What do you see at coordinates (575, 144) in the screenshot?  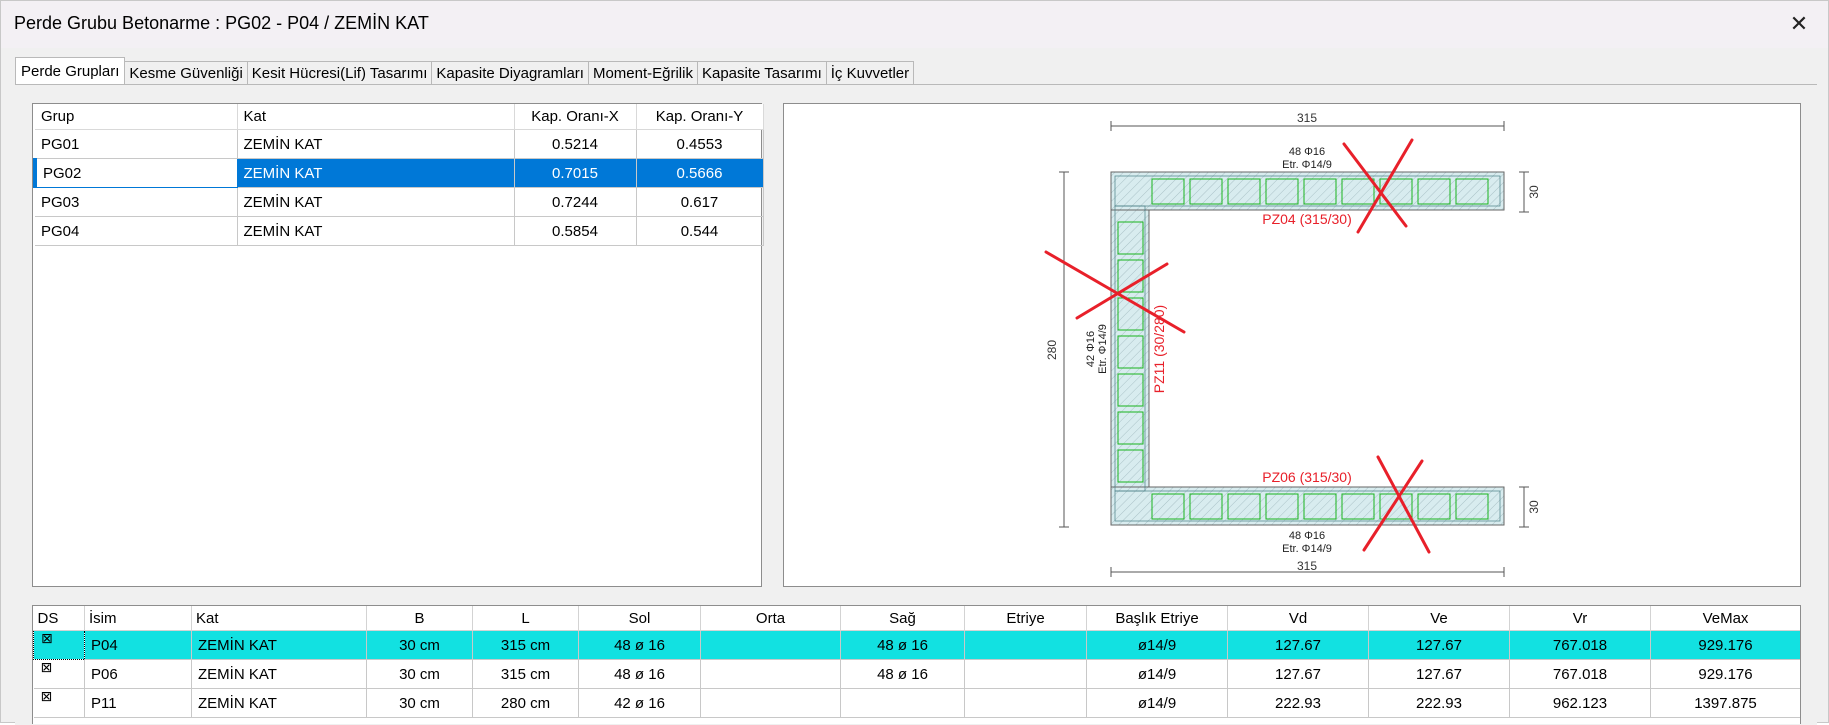 I see `cell-kap-x: 0.5214` at bounding box center [575, 144].